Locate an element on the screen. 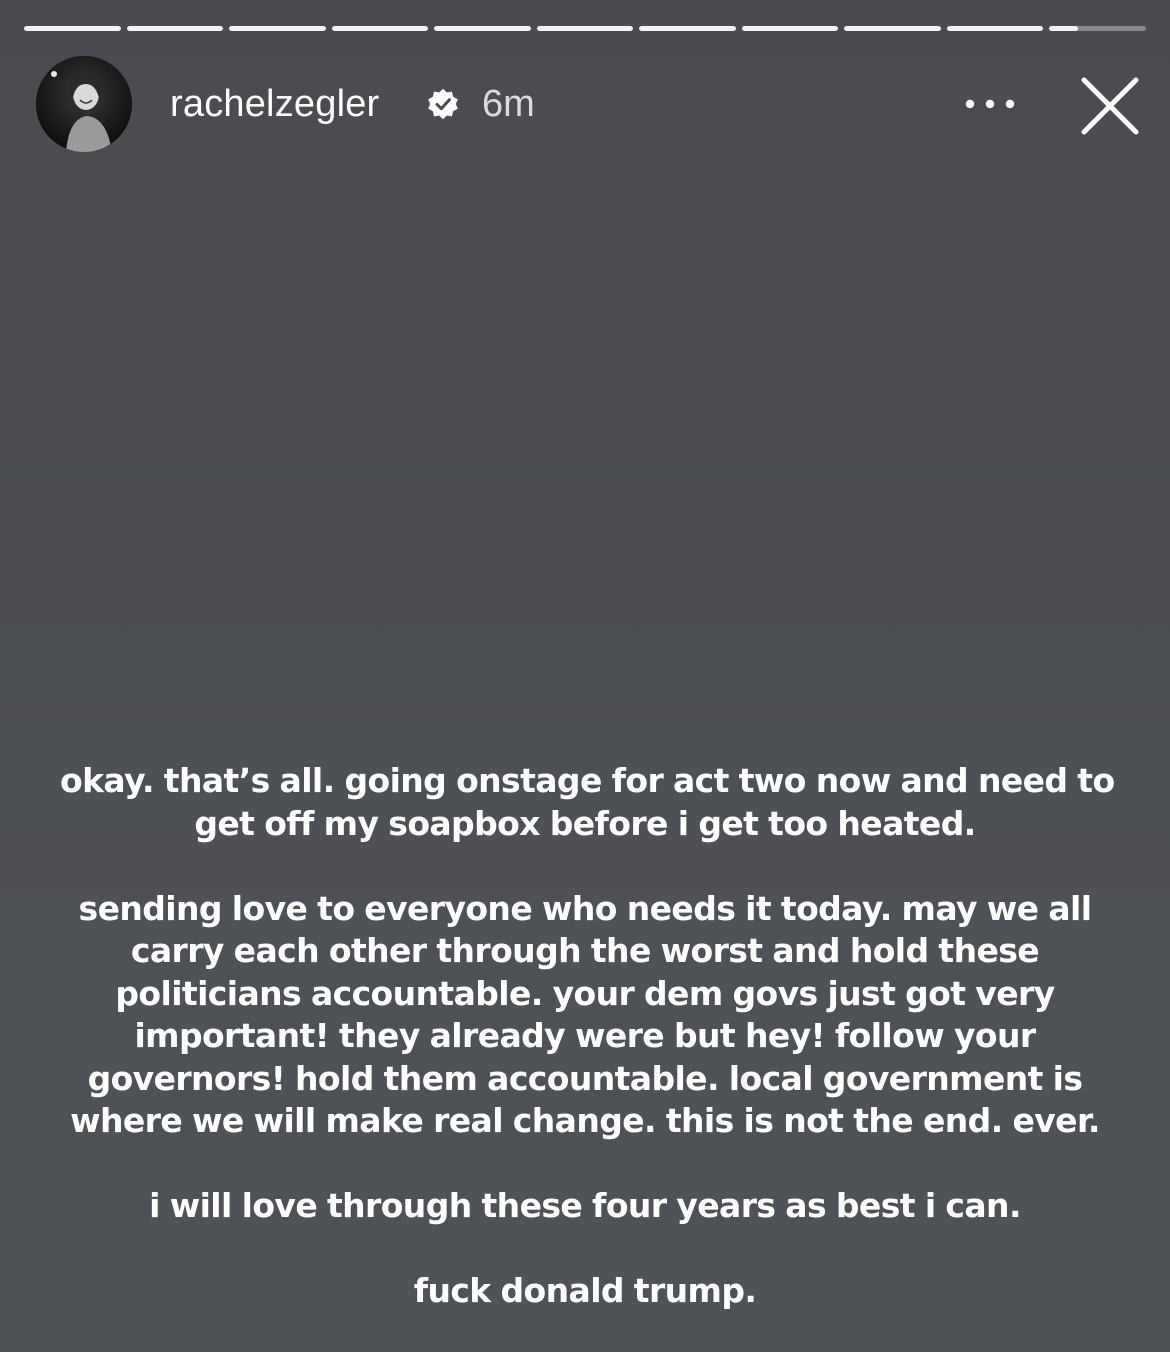  verified-badge-icon is located at coordinates (443, 104).